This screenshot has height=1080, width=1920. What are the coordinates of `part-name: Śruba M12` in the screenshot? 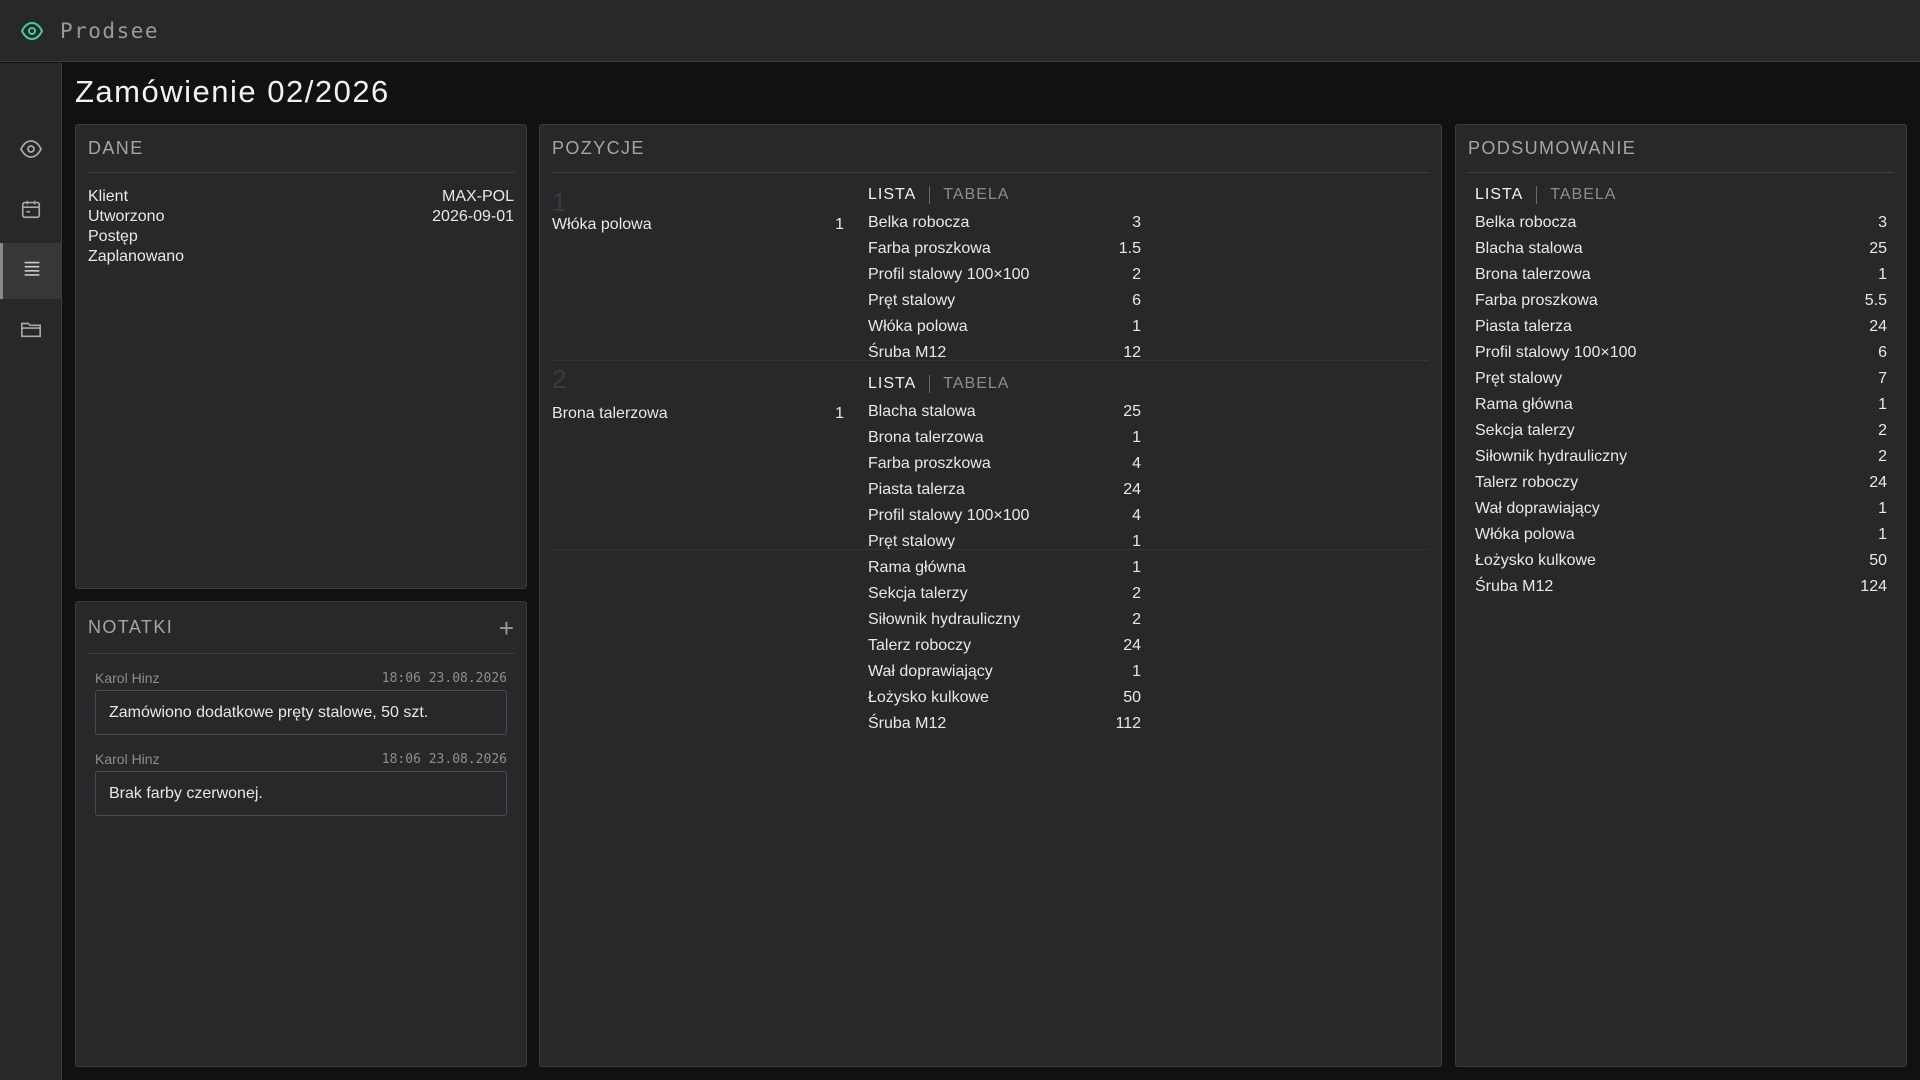 It's located at (907, 723).